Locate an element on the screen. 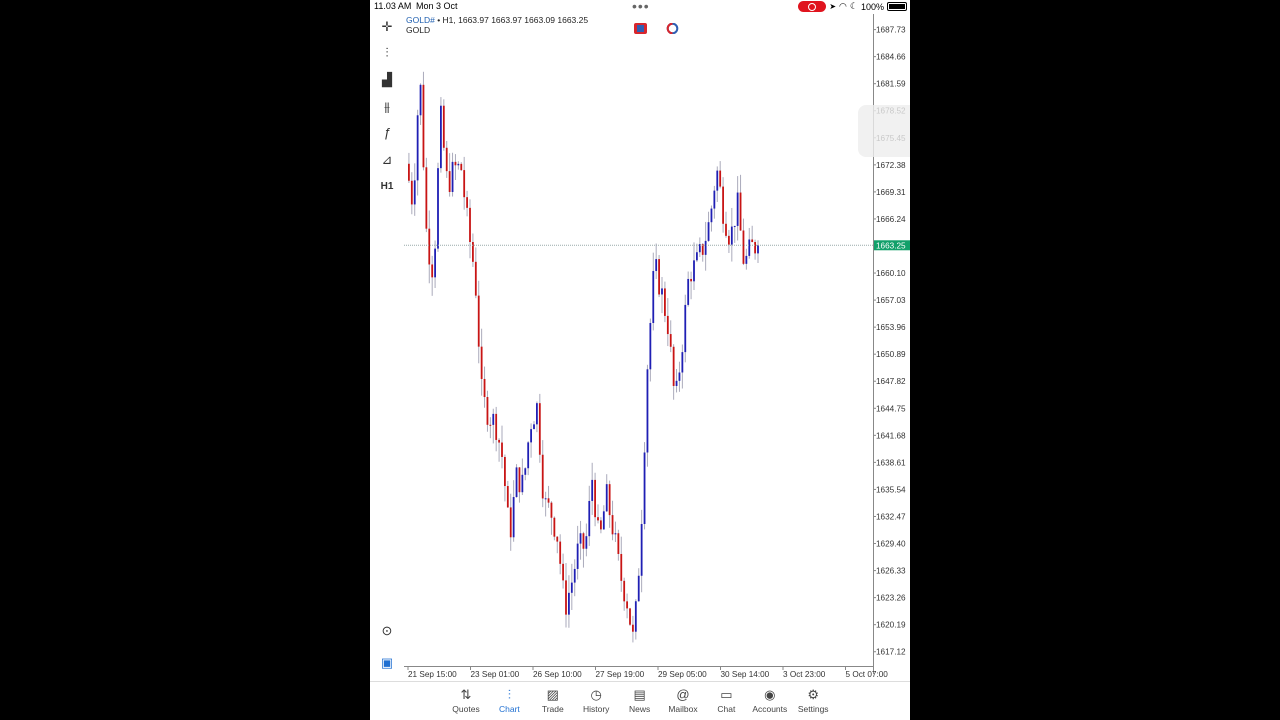 The width and height of the screenshot is (1280, 720). tab-settings: ⚙ Settings is located at coordinates (813, 700).